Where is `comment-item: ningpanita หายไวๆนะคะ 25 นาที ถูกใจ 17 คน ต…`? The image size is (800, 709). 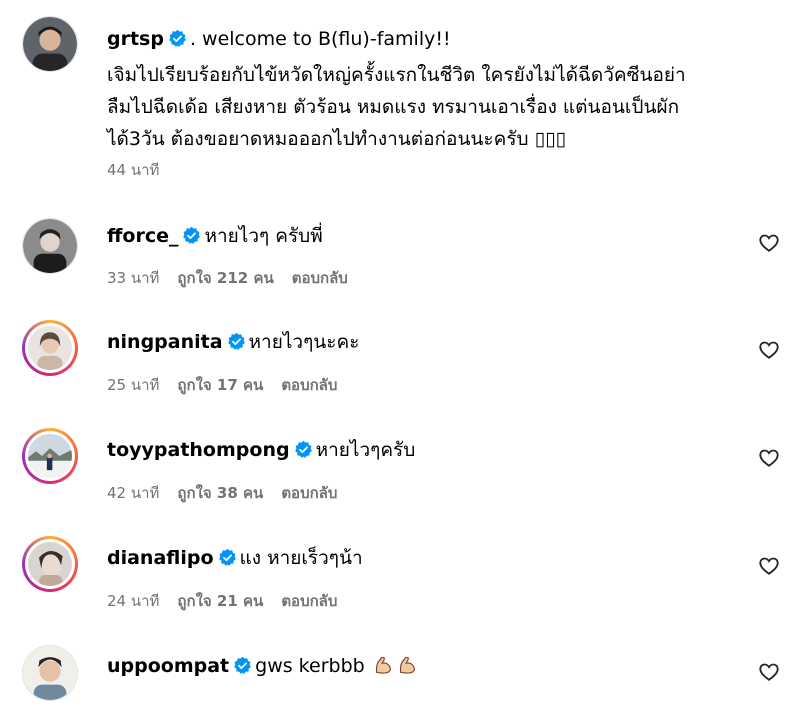 comment-item: ningpanita หายไวๆนะคะ 25 นาที ถูกใจ 17 คน ต… is located at coordinates (400, 368).